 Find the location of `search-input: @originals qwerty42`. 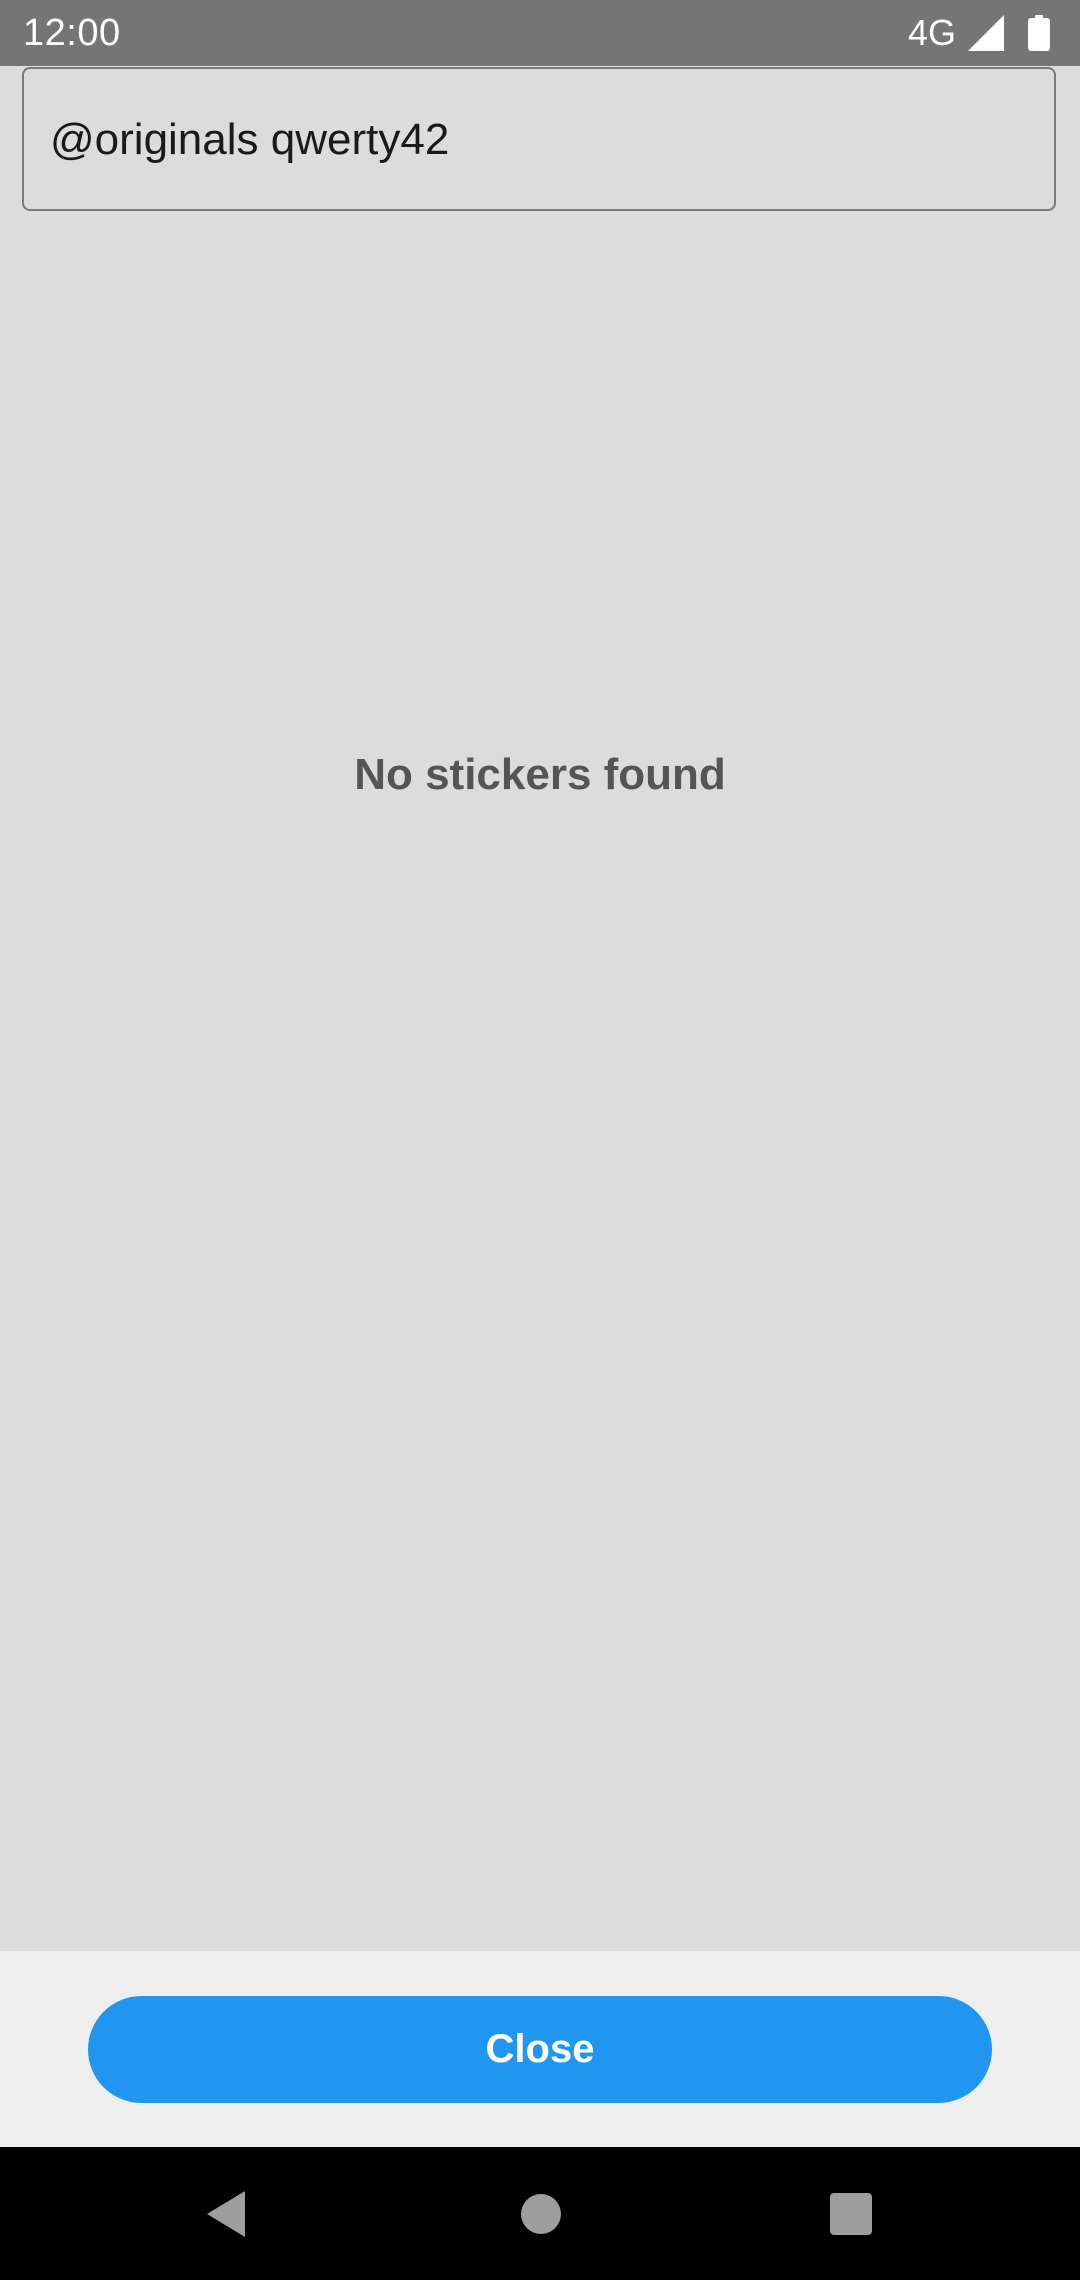

search-input: @originals qwerty42 is located at coordinates (539, 139).